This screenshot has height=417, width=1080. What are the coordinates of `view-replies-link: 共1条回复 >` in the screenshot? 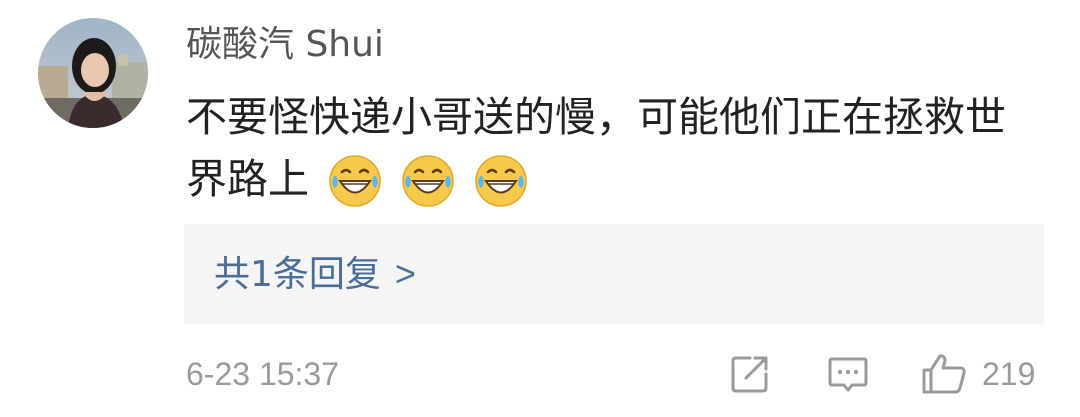 It's located at (315, 274).